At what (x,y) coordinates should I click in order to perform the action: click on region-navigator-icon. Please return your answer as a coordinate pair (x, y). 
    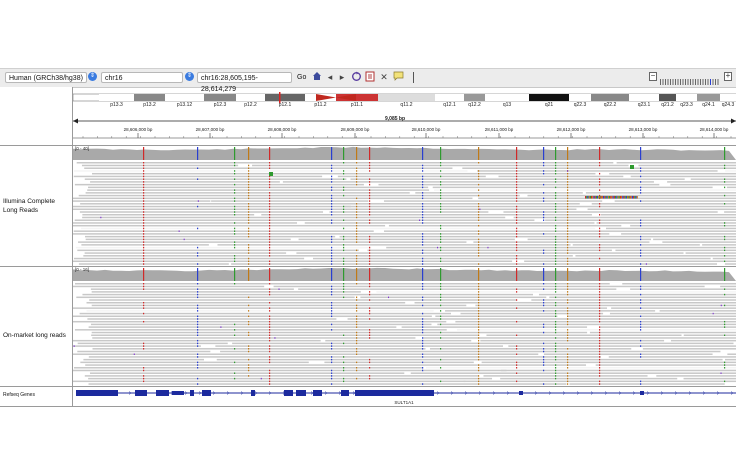
    Looking at the image, I should click on (370, 77).